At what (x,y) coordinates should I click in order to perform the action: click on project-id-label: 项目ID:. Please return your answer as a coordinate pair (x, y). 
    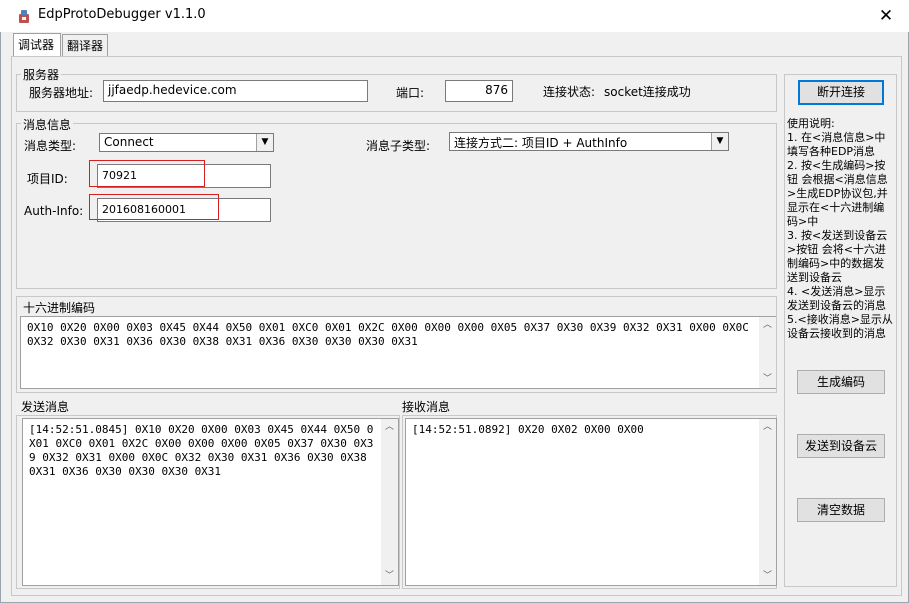
    Looking at the image, I should click on (47, 179).